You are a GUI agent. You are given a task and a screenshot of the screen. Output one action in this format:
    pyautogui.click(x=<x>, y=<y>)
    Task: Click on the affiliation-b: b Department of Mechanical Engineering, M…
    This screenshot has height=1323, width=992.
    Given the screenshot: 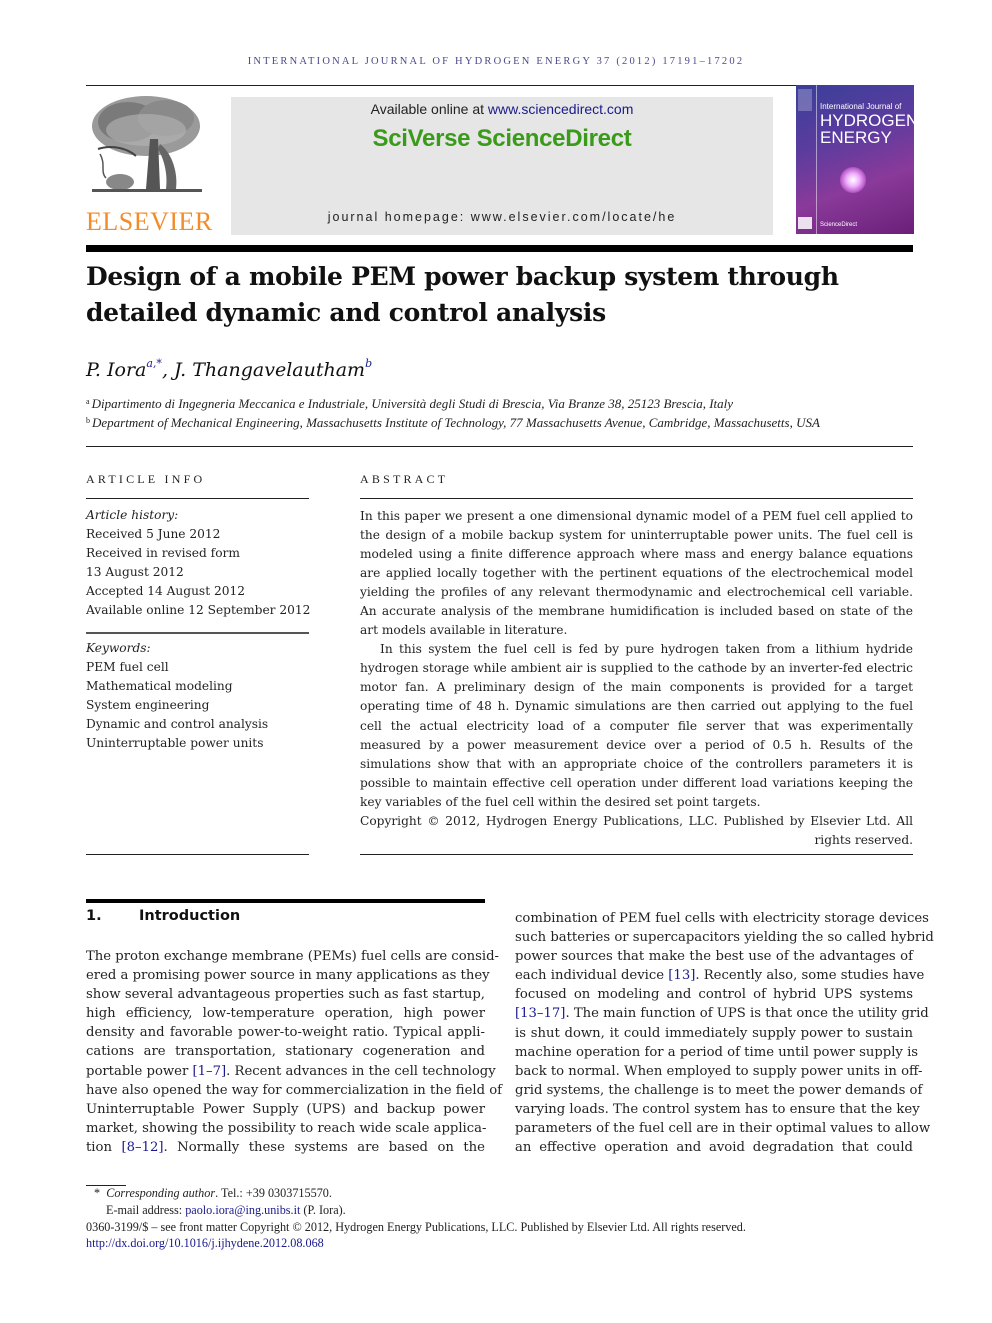 What is the action you would take?
    pyautogui.click(x=501, y=423)
    